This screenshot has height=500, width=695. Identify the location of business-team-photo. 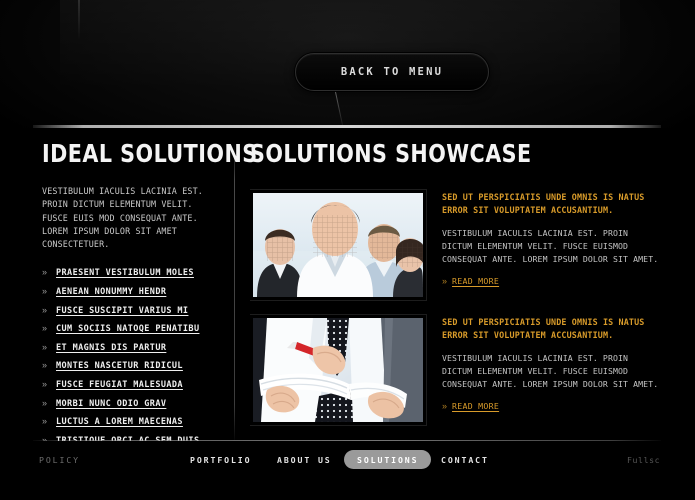
(338, 245).